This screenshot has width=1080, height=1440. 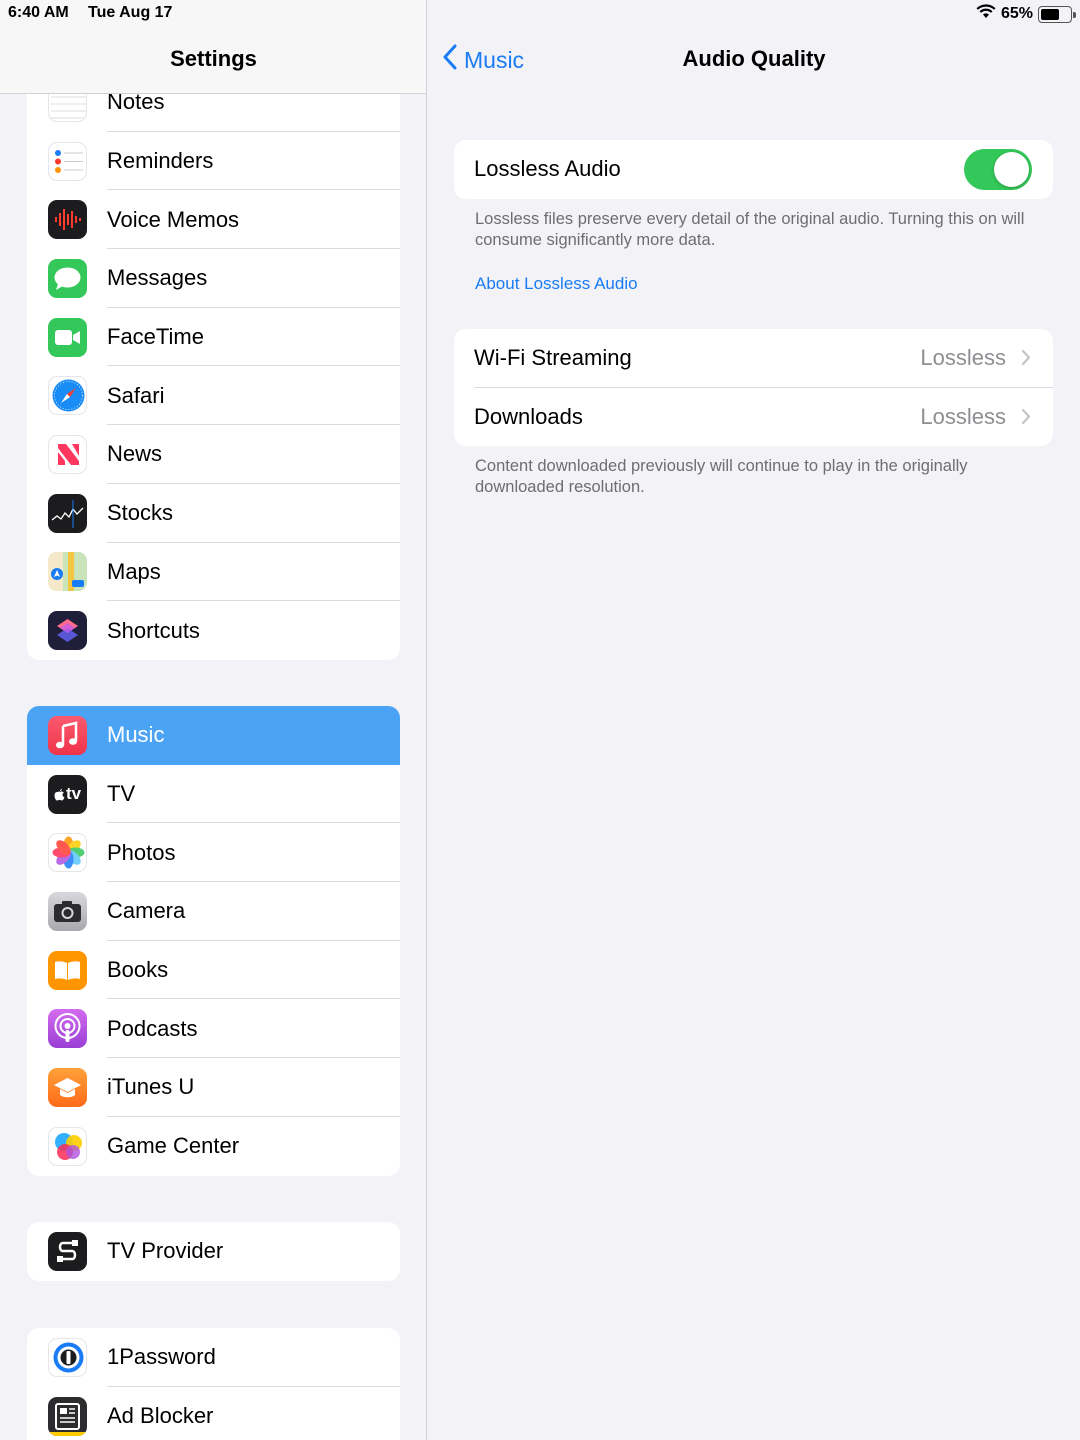 I want to click on sidebar-item-label: Ad Blocker, so click(x=160, y=1416).